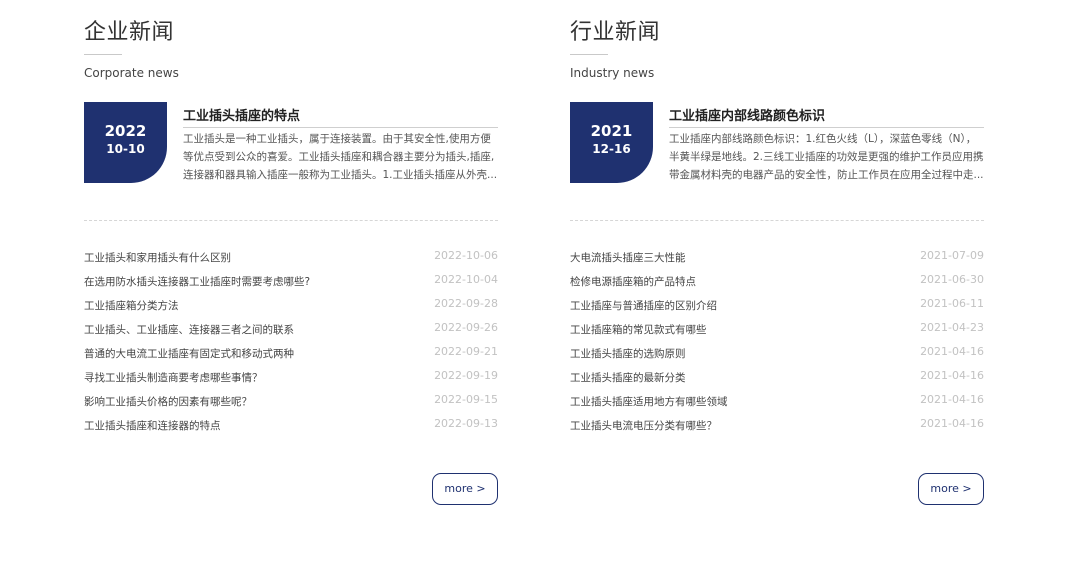  What do you see at coordinates (777, 306) in the screenshot?
I see `list-item: 工业插座与普通插座的区别介绍 2021-06-11` at bounding box center [777, 306].